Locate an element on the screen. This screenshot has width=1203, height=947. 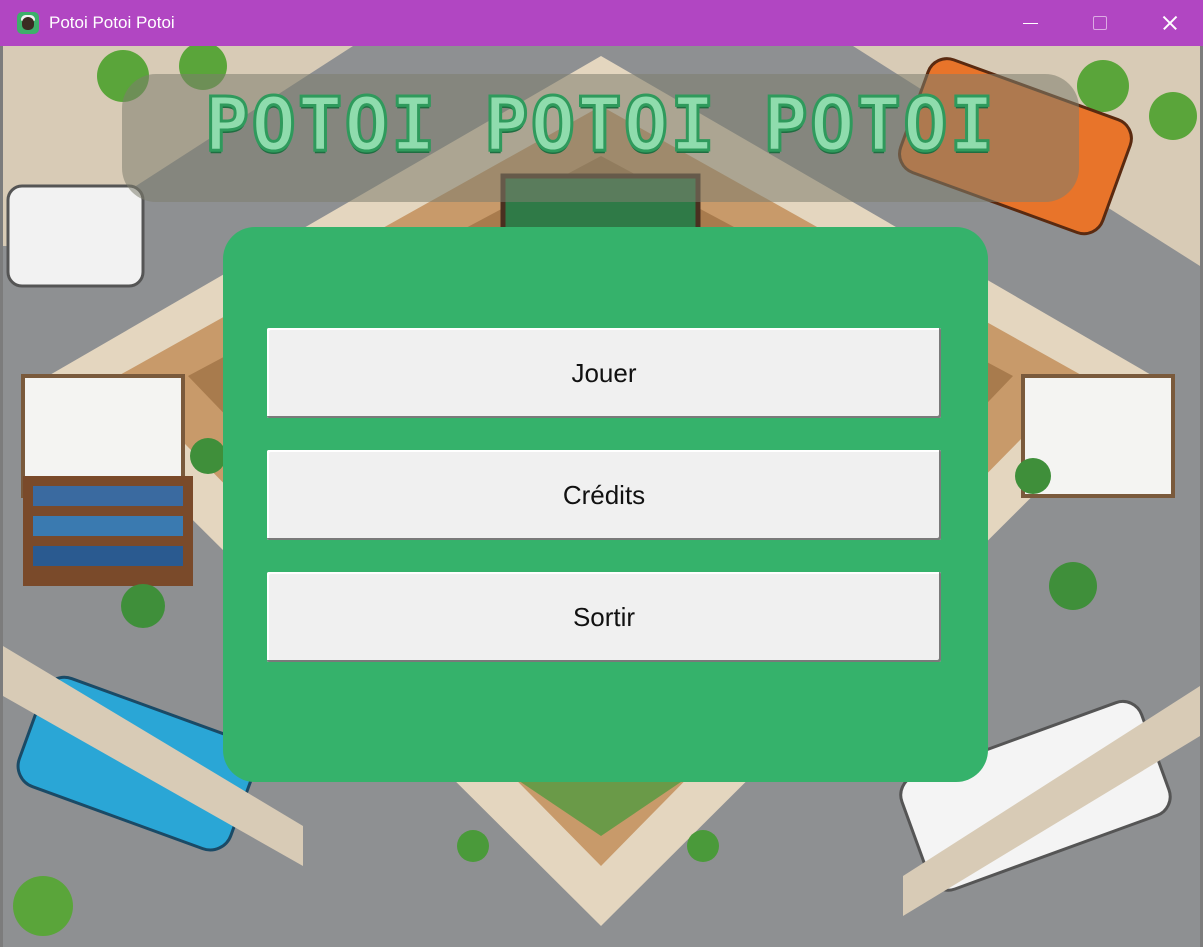
quit-button: Sortir is located at coordinates (604, 617).